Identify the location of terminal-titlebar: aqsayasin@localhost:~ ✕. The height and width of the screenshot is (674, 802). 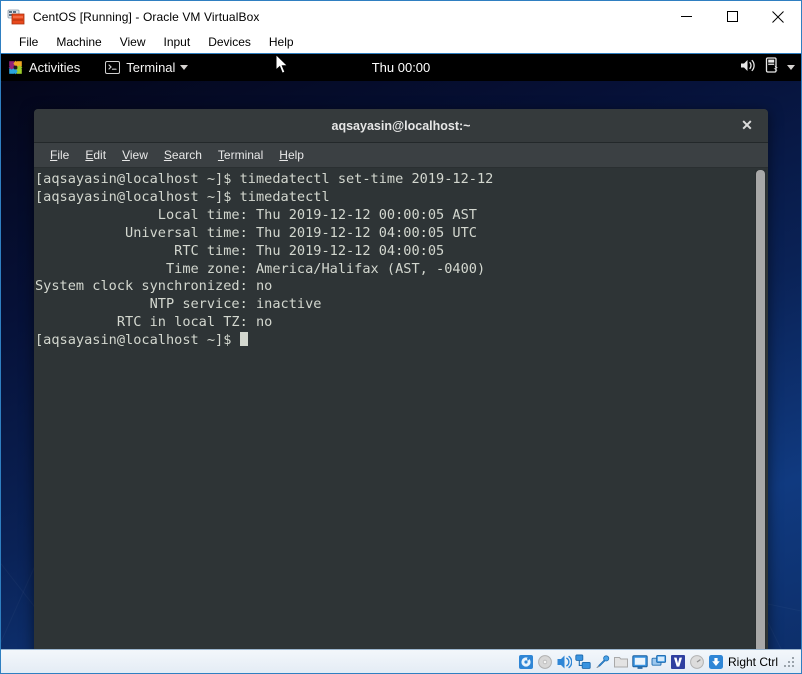
(401, 126).